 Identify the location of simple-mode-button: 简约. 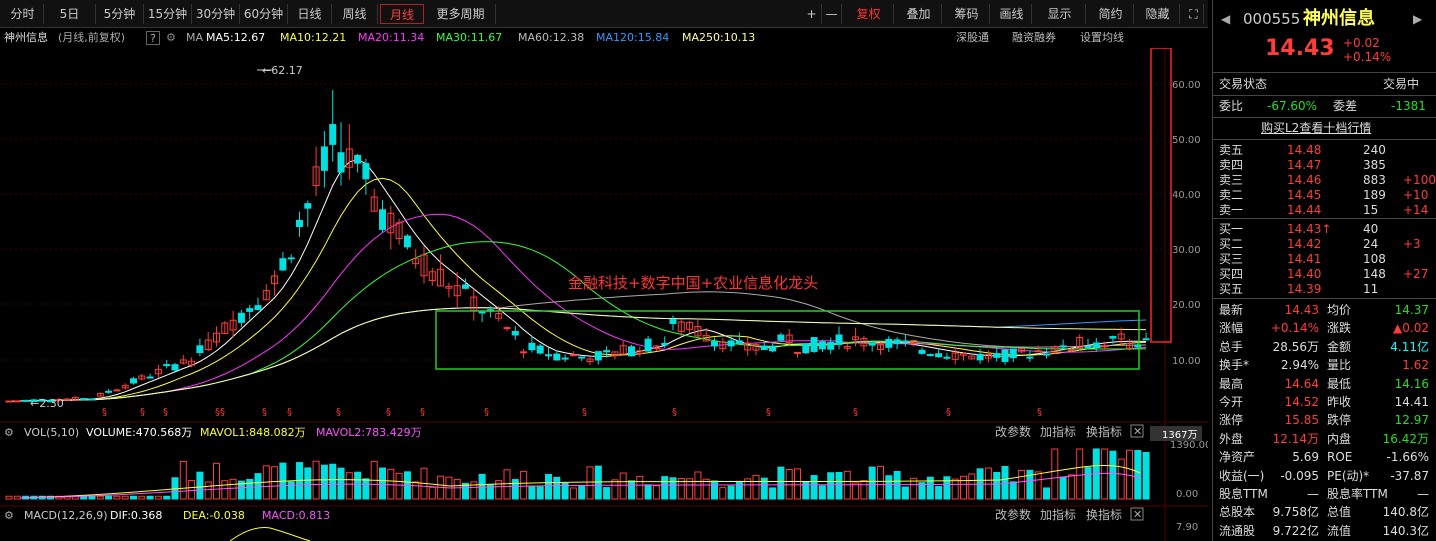
(1111, 14).